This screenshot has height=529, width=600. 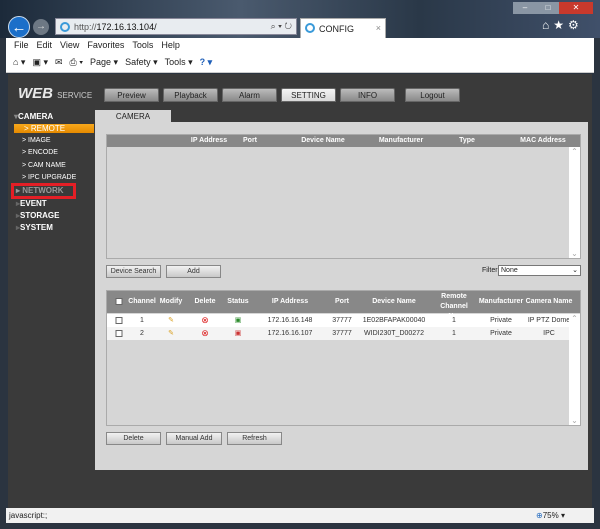 What do you see at coordinates (40, 152) in the screenshot?
I see `sidebar-item-encode: > ENCODE` at bounding box center [40, 152].